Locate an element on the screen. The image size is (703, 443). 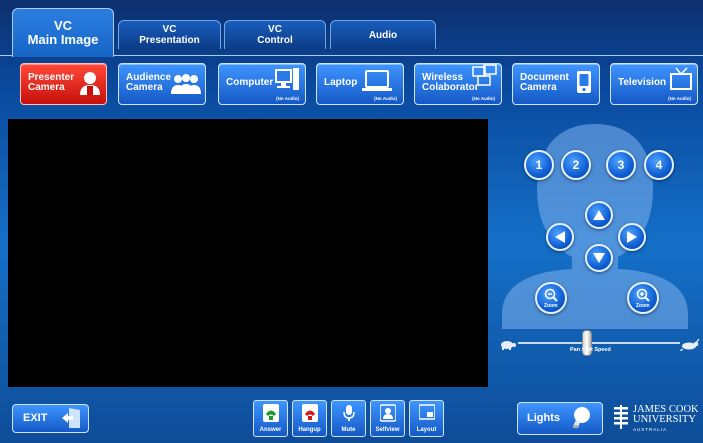
lights-button: Lights is located at coordinates (560, 418).